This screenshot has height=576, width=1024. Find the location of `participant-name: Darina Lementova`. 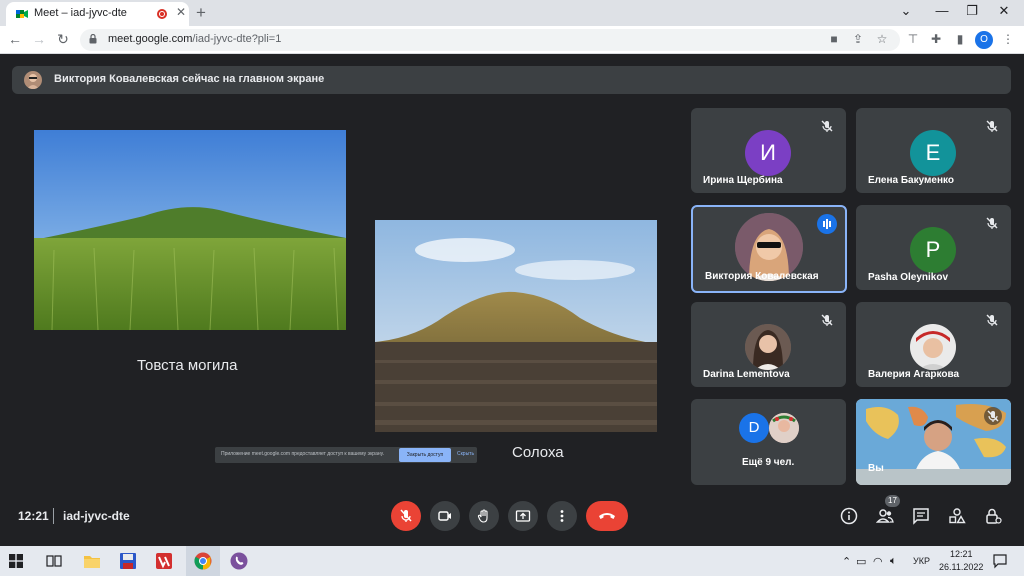

participant-name: Darina Lementova is located at coordinates (746, 374).